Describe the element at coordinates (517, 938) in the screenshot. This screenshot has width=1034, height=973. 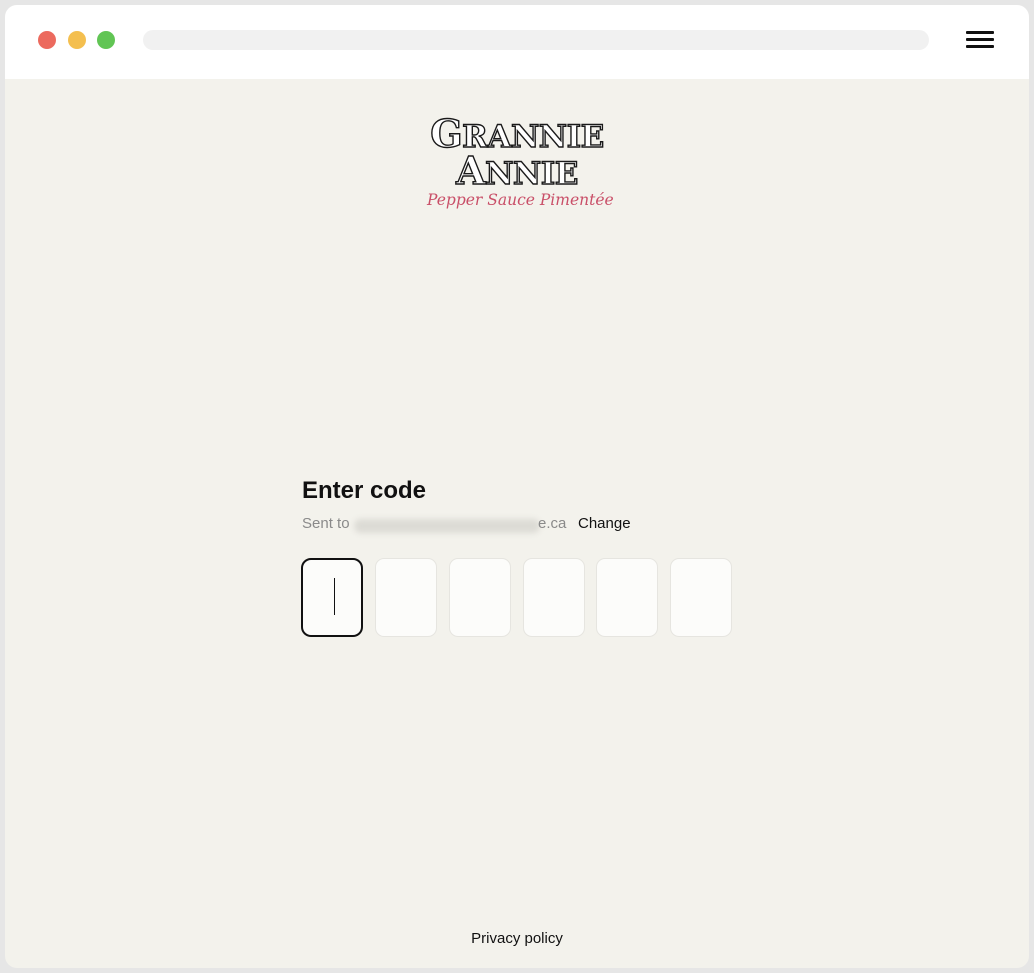
I see `privacy-policy-link: Privacy policy` at that location.